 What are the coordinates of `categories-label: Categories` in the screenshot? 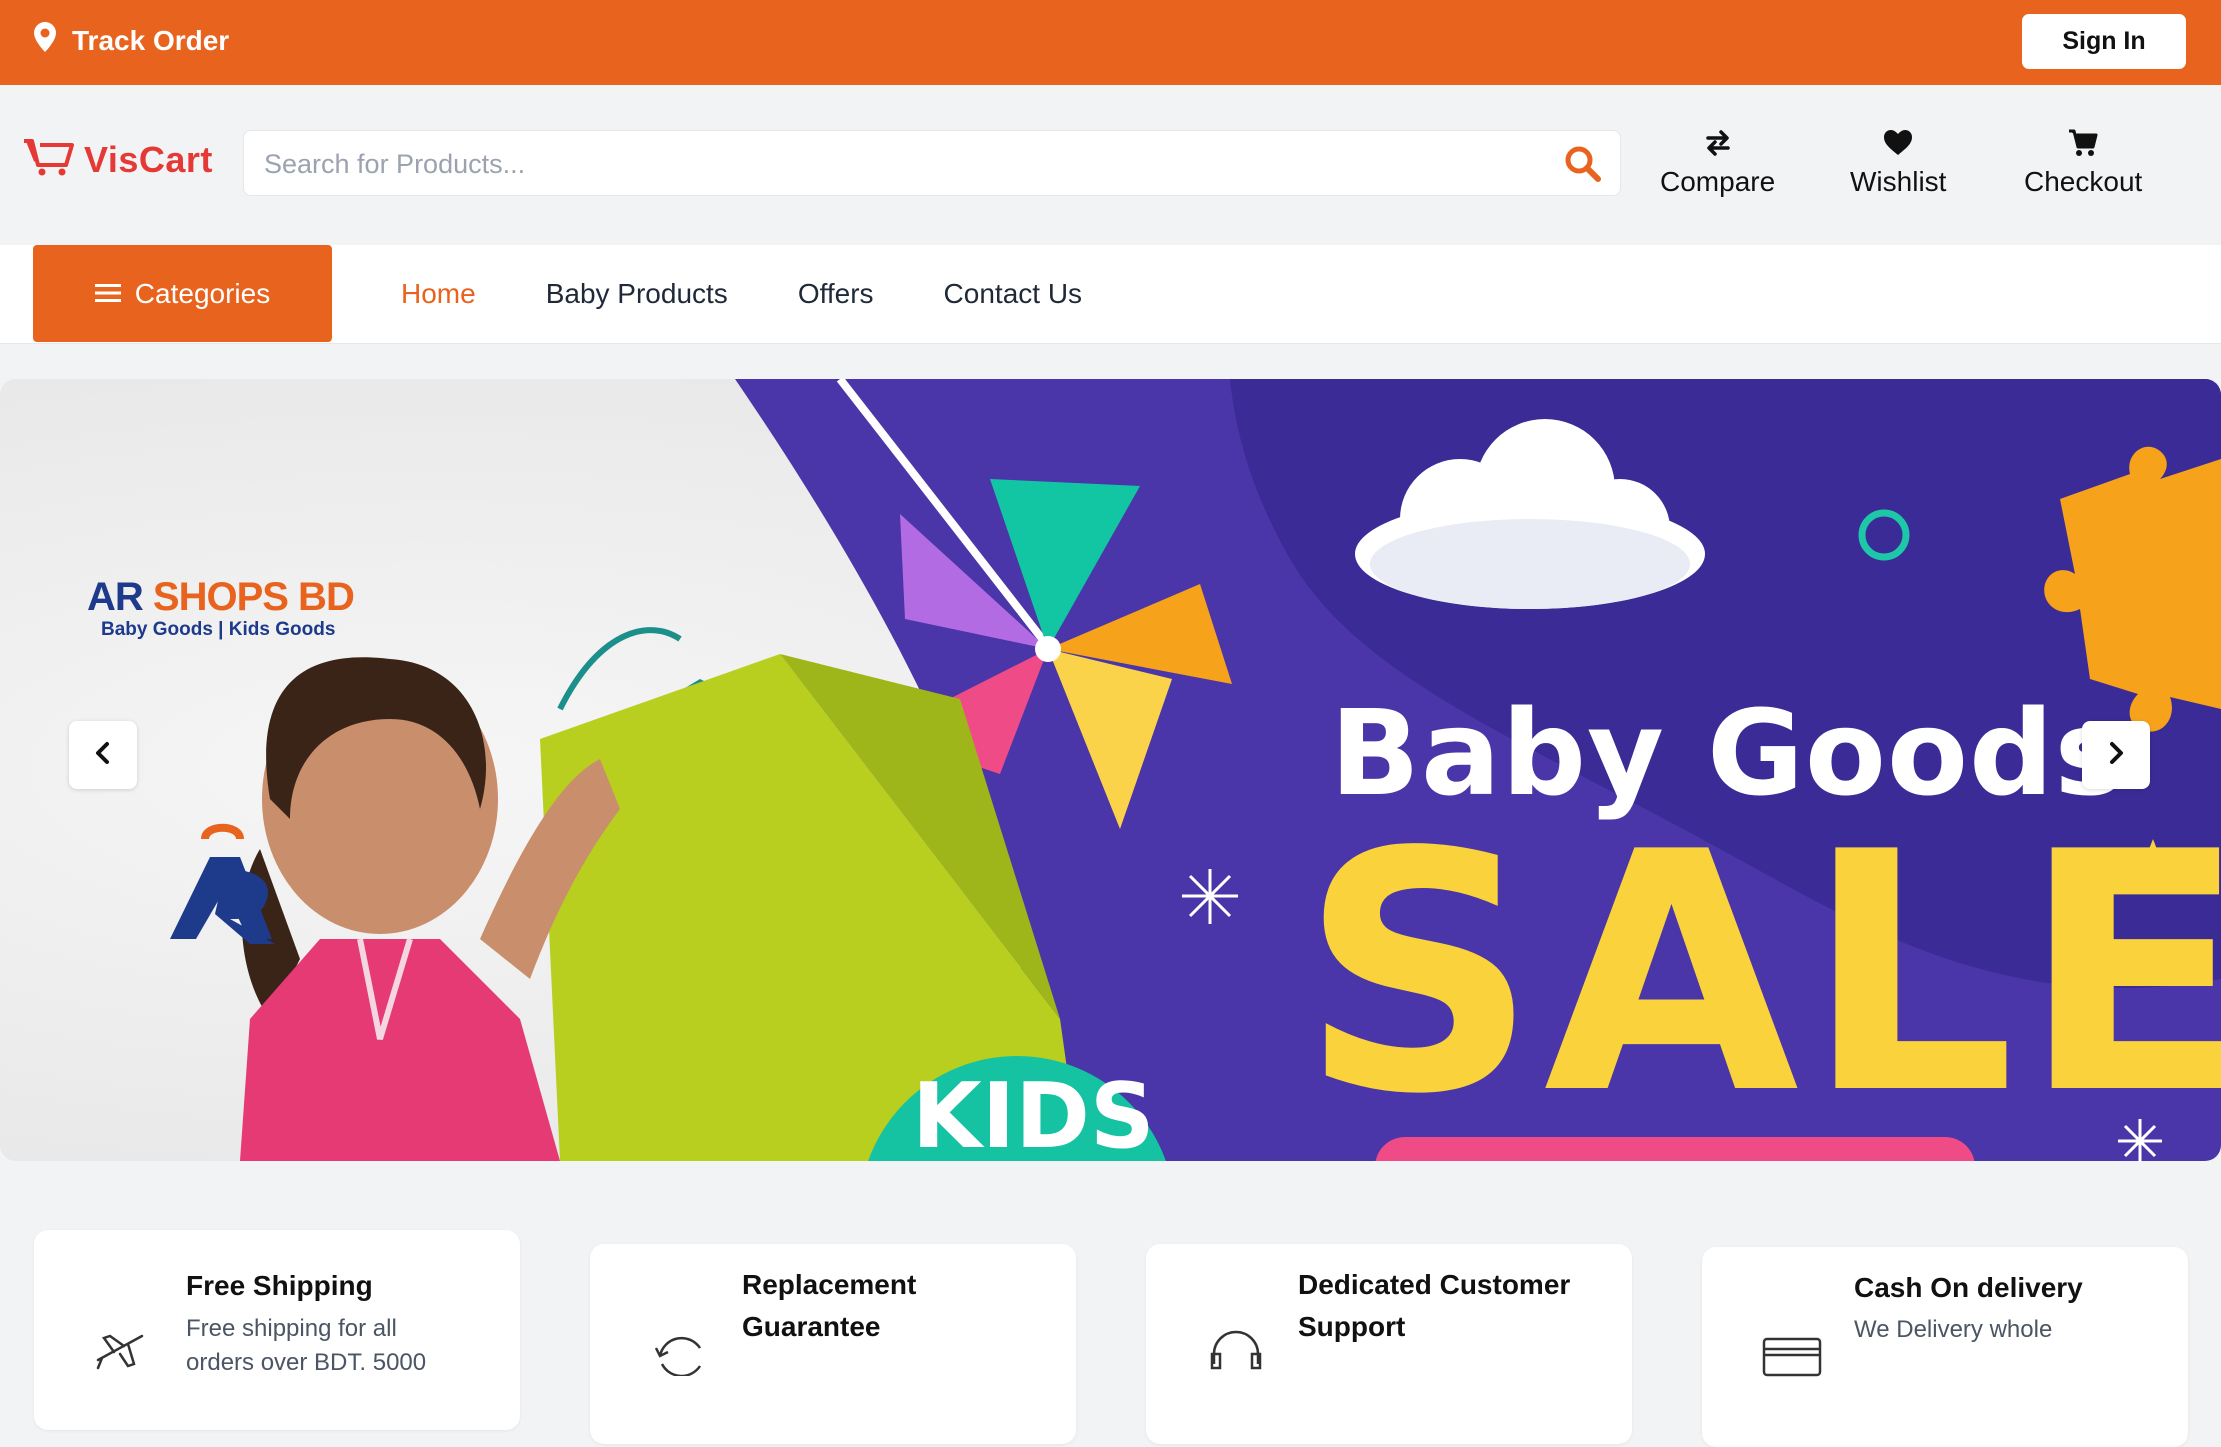 It's located at (202, 293).